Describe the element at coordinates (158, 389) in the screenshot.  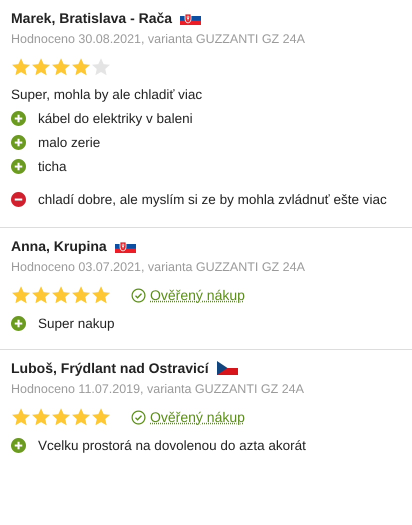
I see `review-meta: Hodnoceno 11.07.2019, varianta GUZZANTI GZ 24A` at that location.